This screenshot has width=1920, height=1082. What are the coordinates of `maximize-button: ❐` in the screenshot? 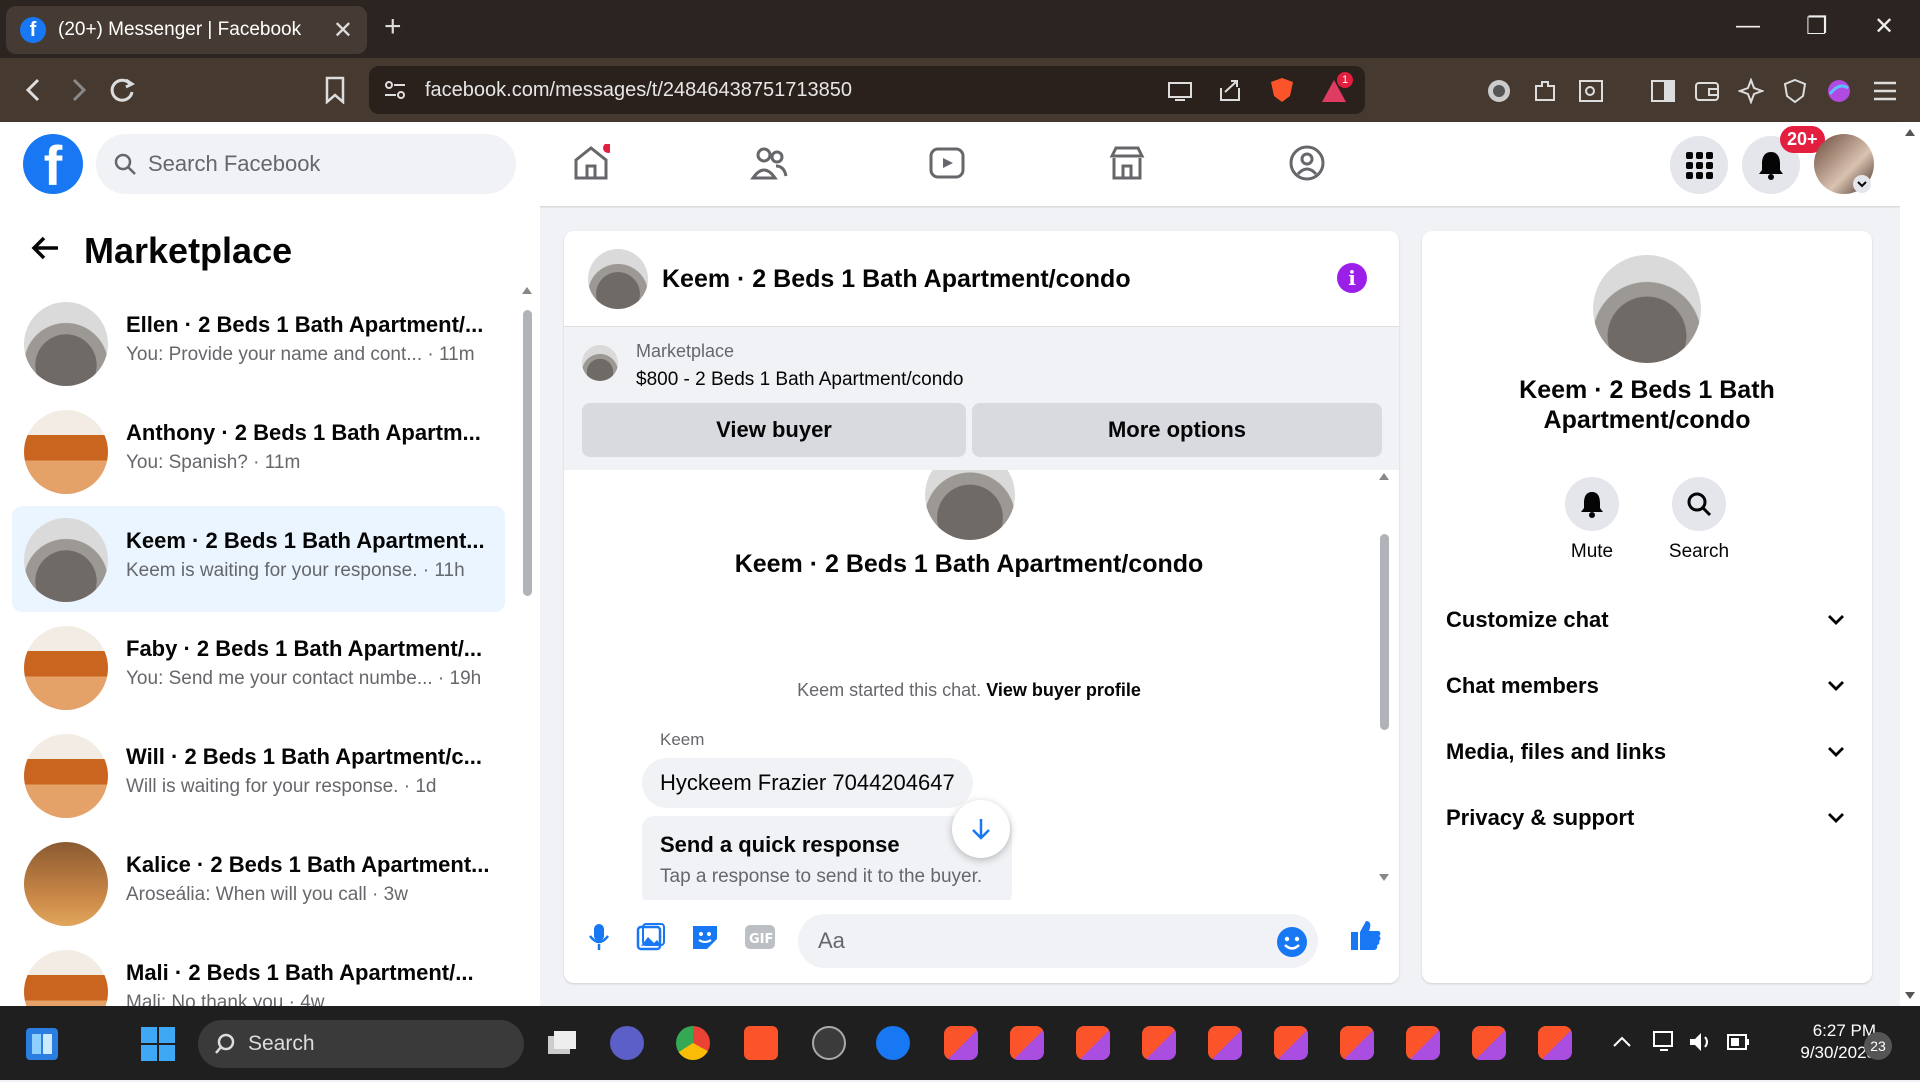 It's located at (1817, 26).